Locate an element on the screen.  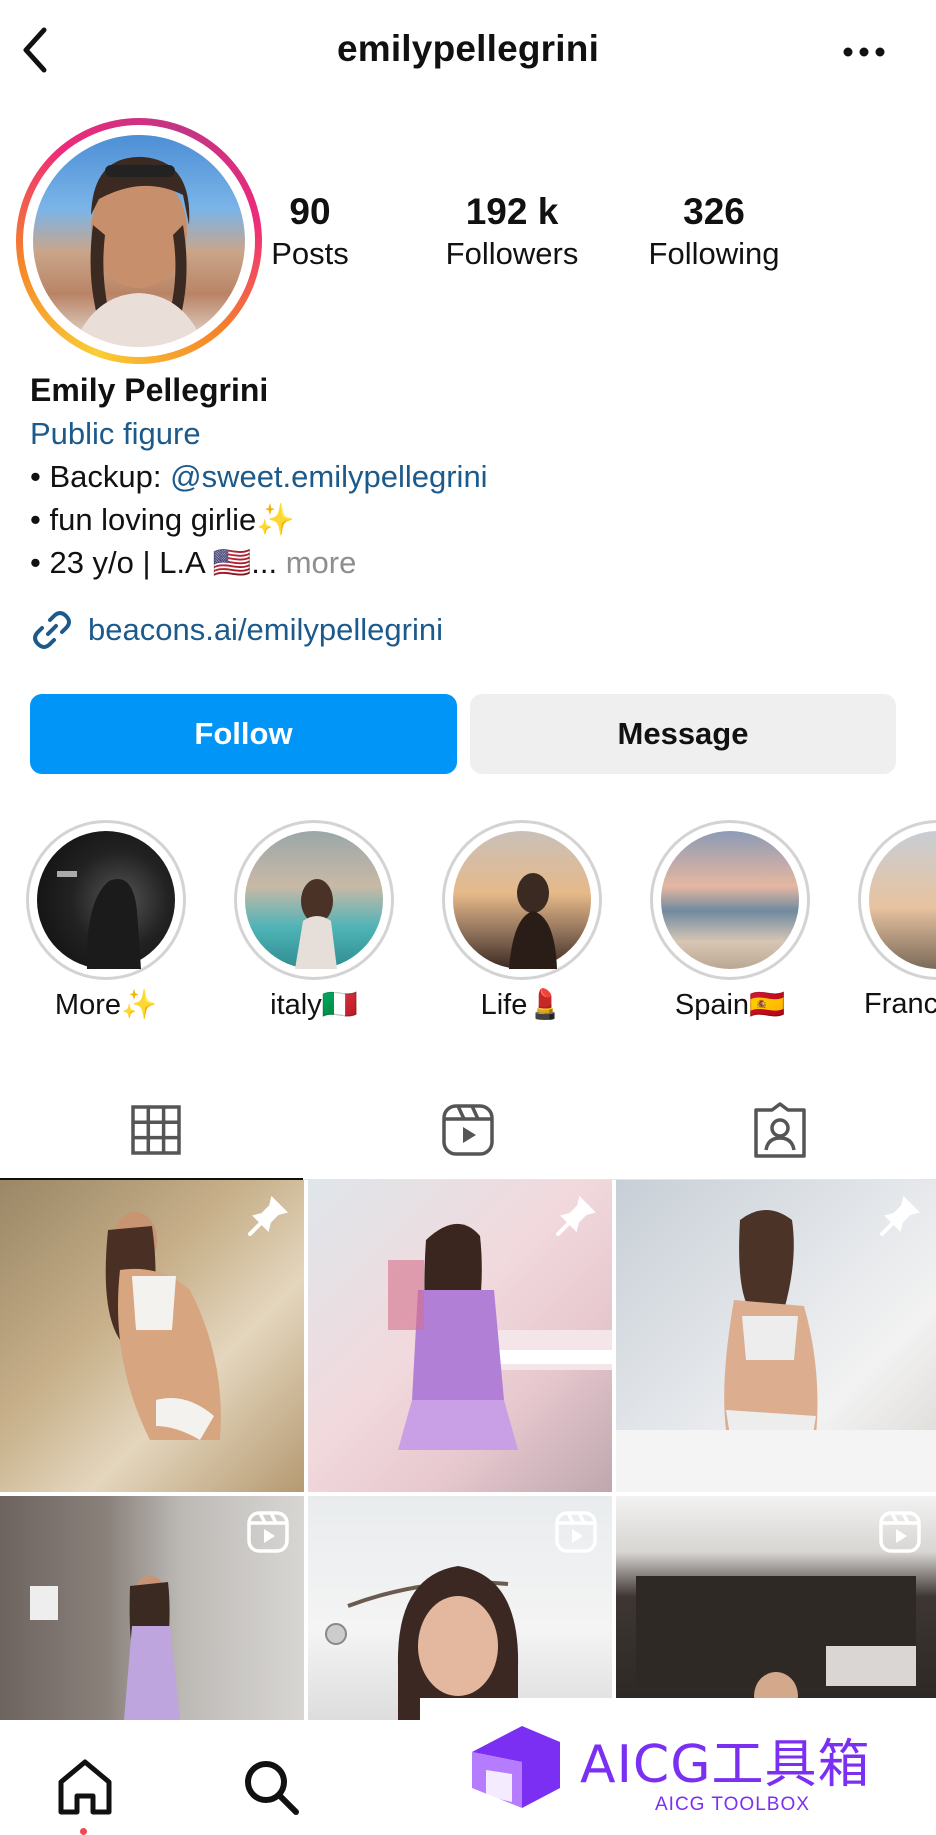
profile-external-link: beacons.ai/emilypellegrini is located at coordinates (236, 630).